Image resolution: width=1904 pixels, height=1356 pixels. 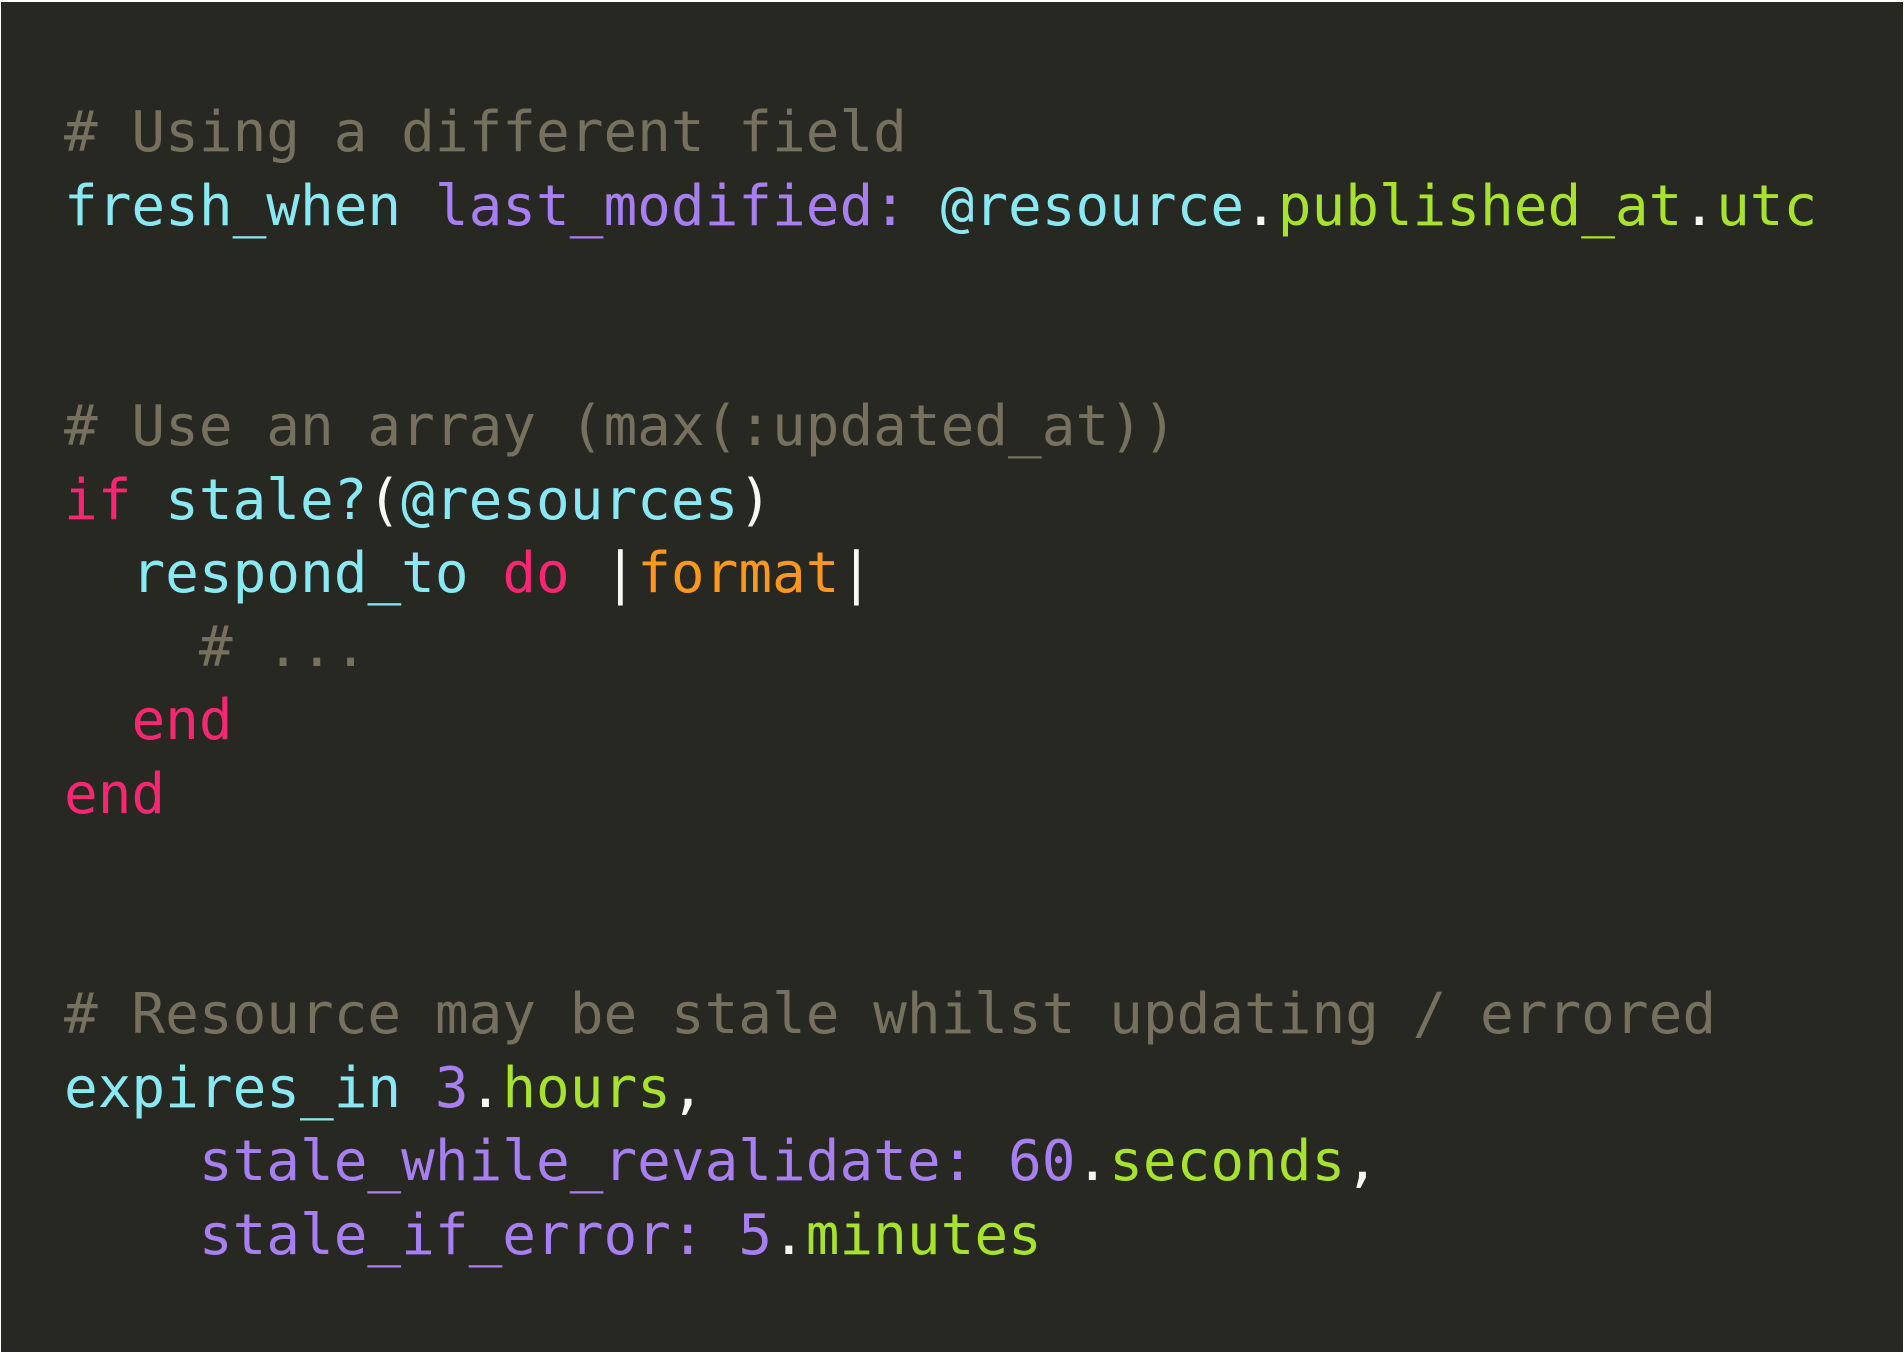 I want to click on identifier-token: expires_in, so click(x=233, y=1088).